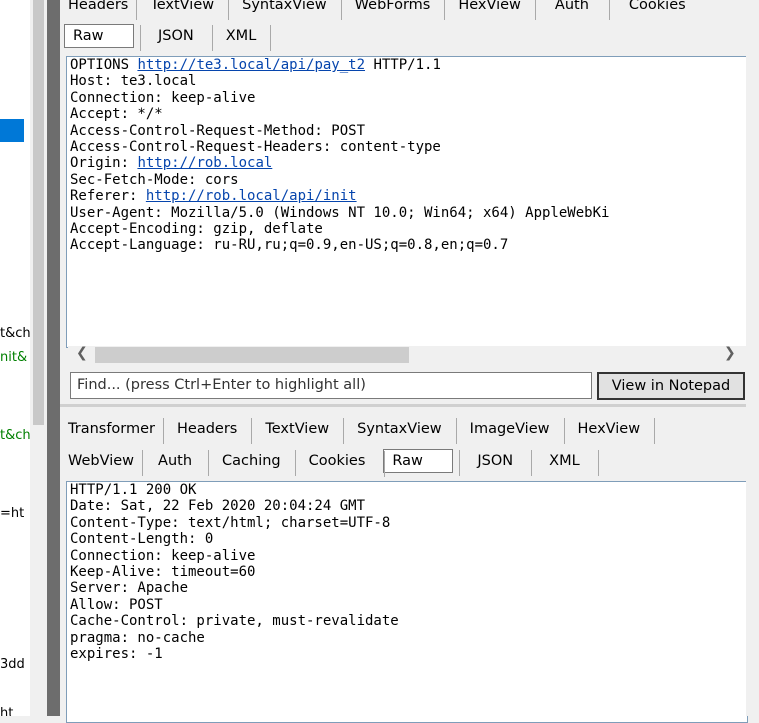  Describe the element at coordinates (104, 65) in the screenshot. I see `line-text: OPTIONS` at that location.